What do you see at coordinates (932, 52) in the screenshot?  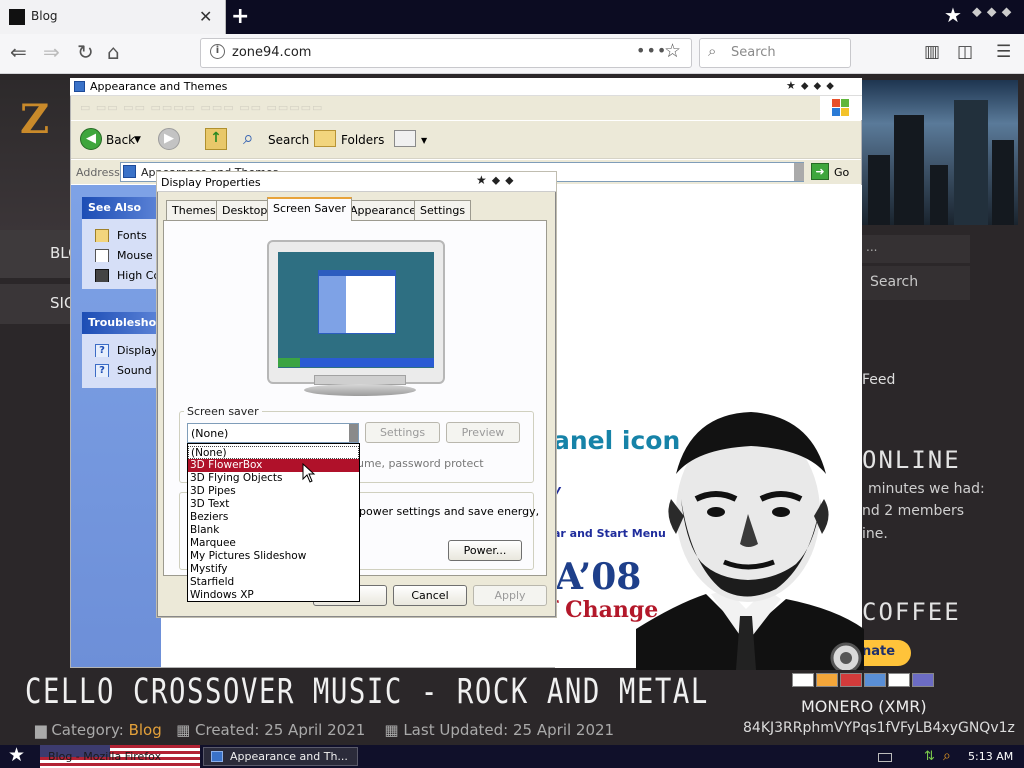 I see `library-icon: ▥` at bounding box center [932, 52].